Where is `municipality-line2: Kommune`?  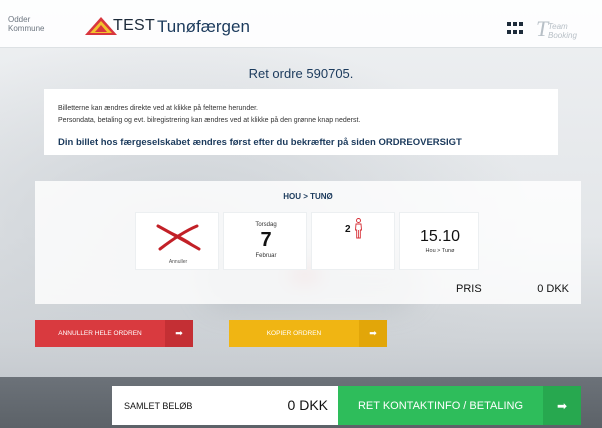
municipality-line2: Kommune is located at coordinates (26, 28).